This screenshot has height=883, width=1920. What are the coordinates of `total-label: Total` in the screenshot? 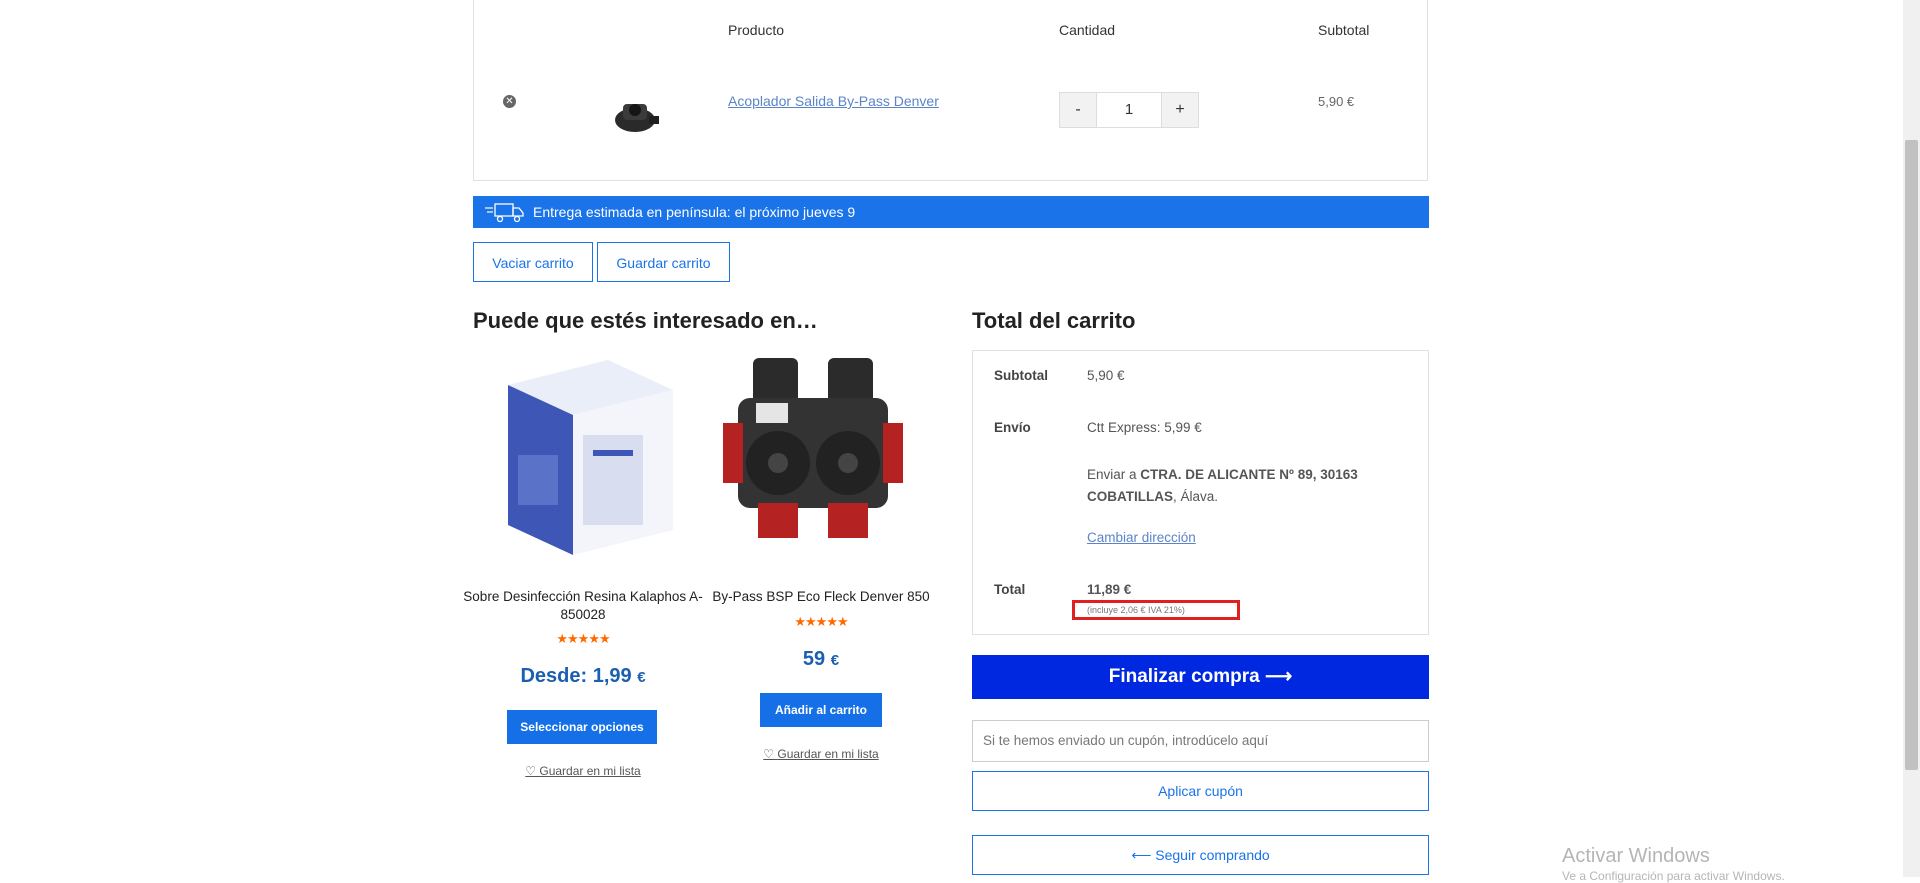 It's located at (1010, 589).